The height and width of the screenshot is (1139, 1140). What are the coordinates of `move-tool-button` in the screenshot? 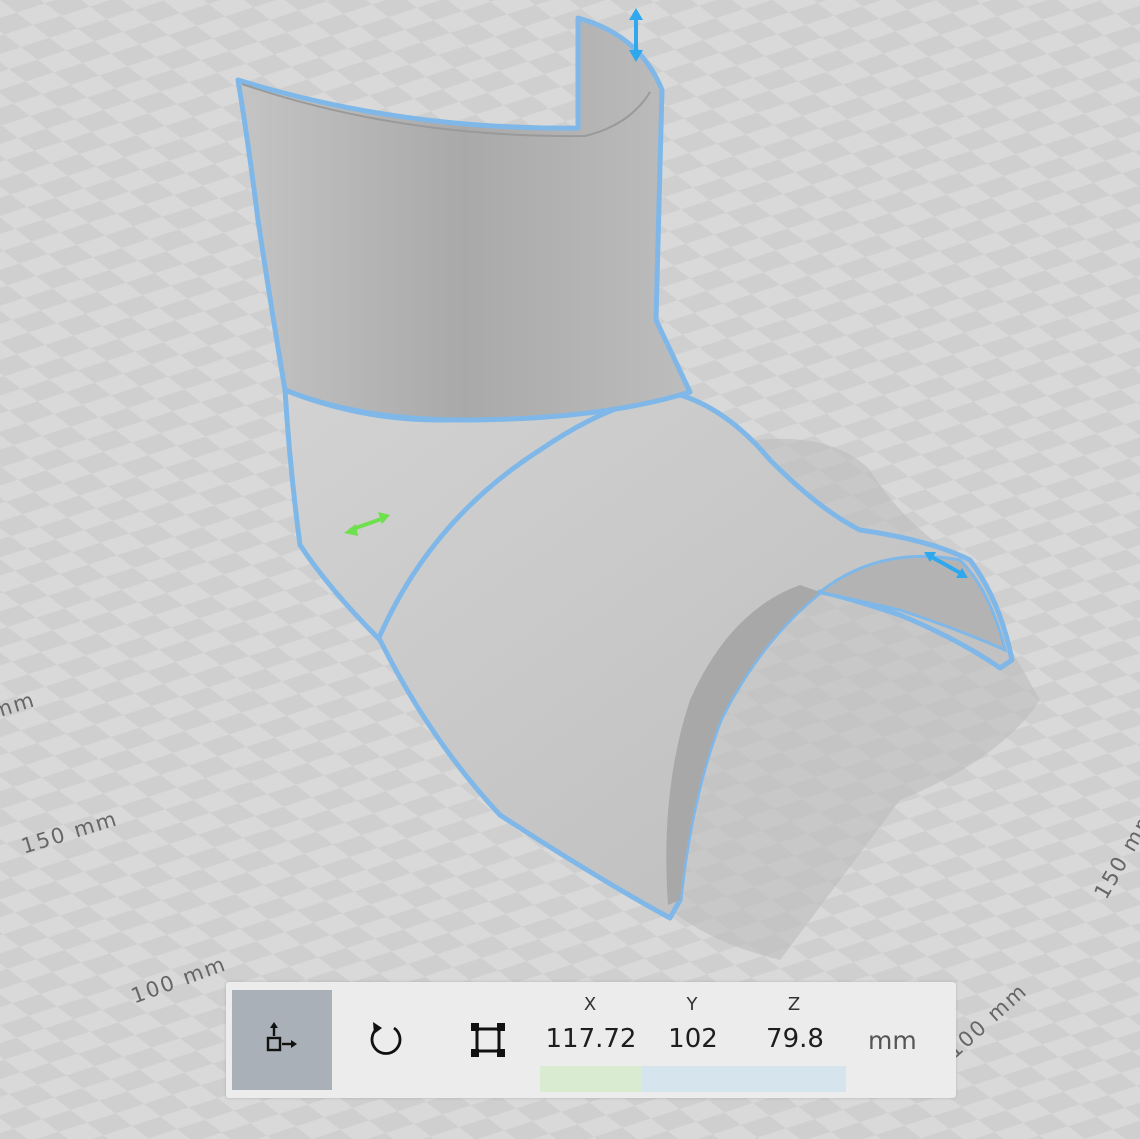 It's located at (282, 1040).